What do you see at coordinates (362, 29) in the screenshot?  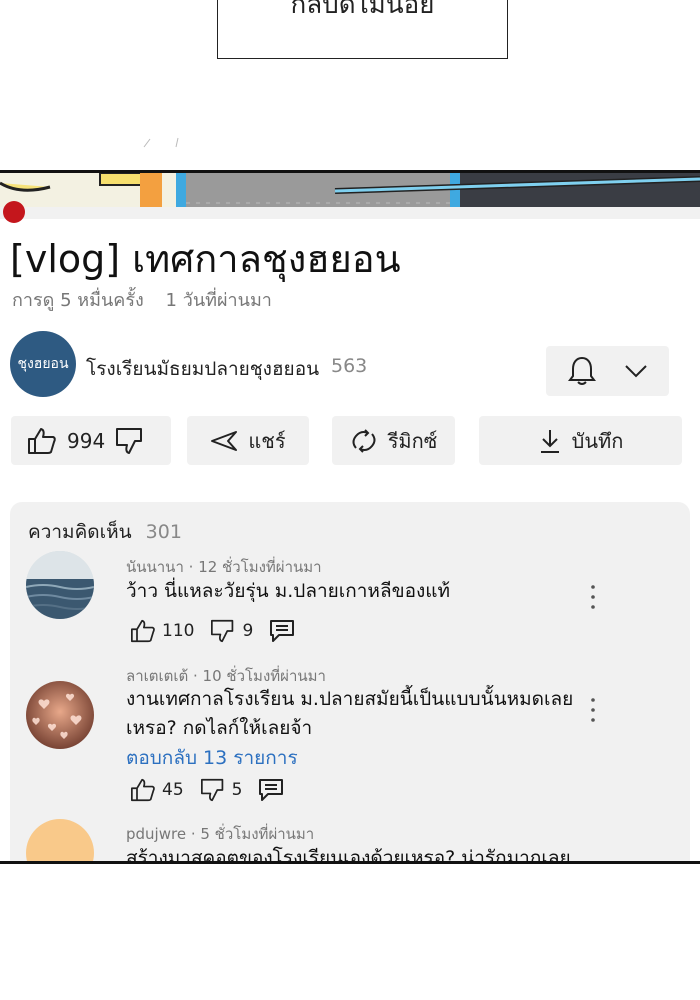 I see `comic-caption-box: กลับดีไม่นอย` at bounding box center [362, 29].